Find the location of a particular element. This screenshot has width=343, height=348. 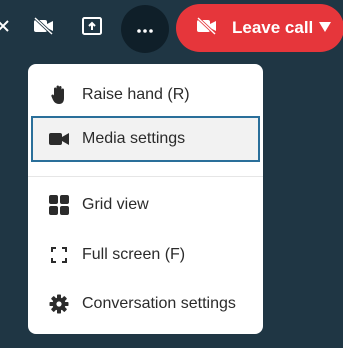

menu-item-media-settings: Media settings is located at coordinates (145, 139).